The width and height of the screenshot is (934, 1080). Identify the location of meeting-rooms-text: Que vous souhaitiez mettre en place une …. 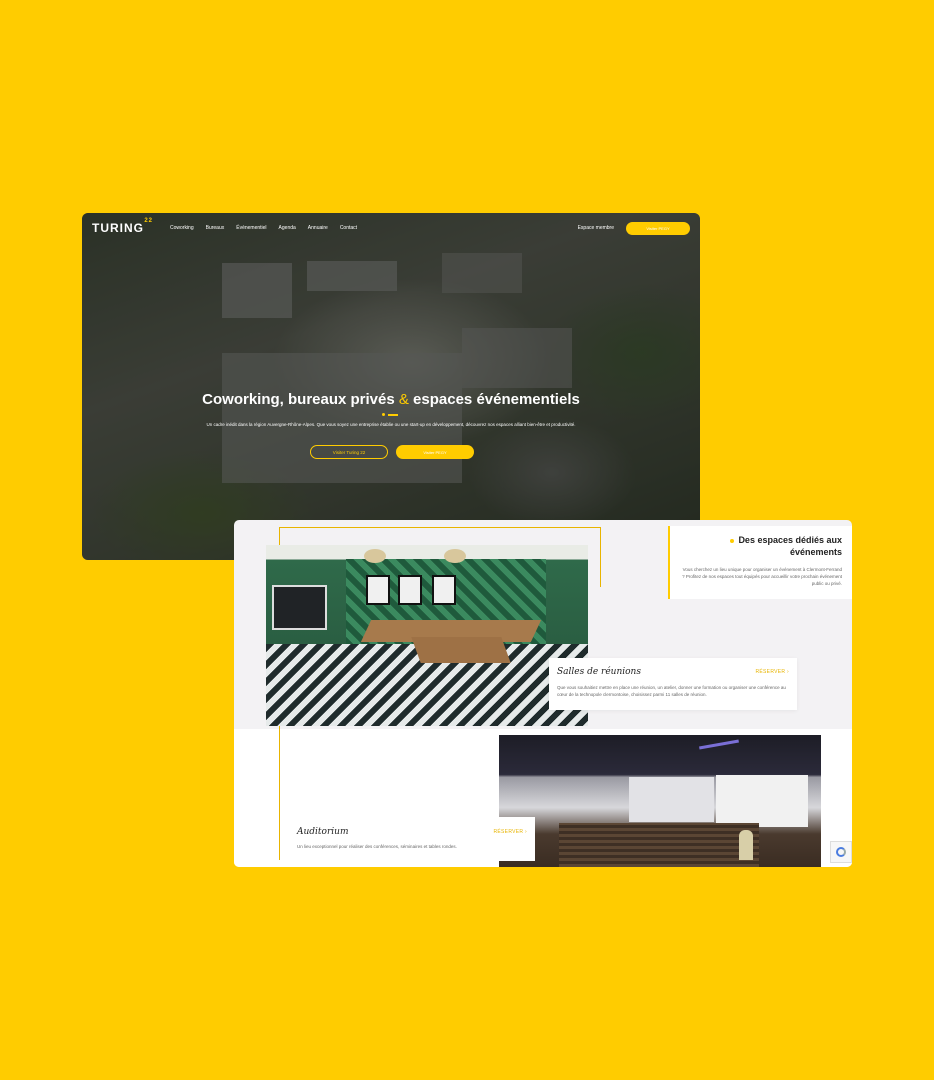
(671, 691).